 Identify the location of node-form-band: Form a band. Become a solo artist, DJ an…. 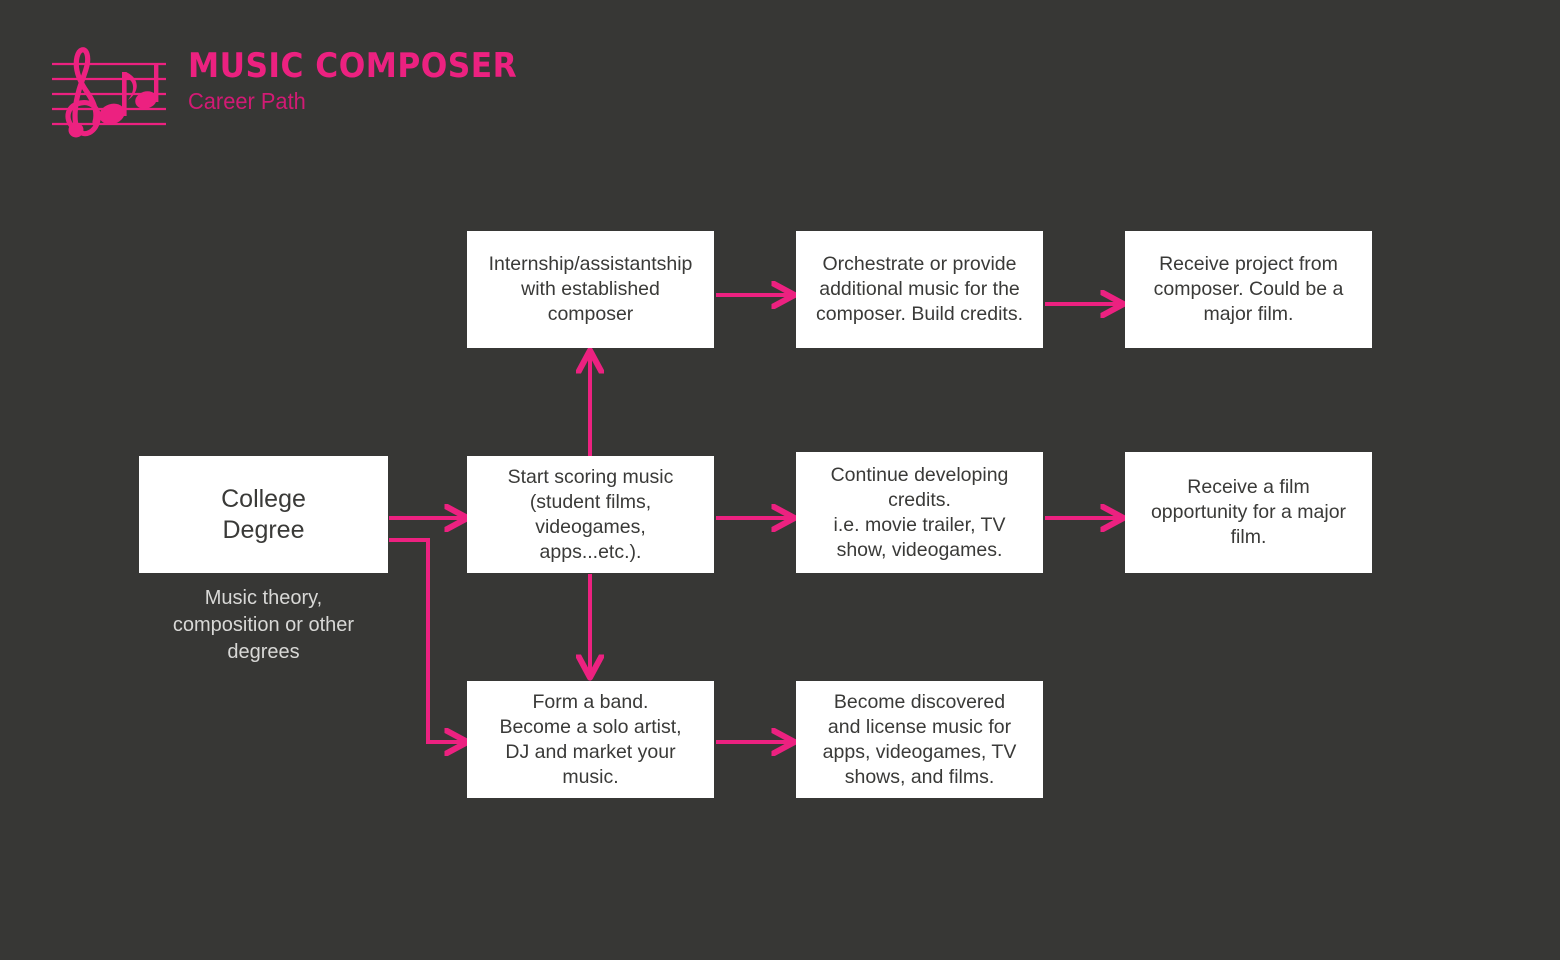
(590, 739).